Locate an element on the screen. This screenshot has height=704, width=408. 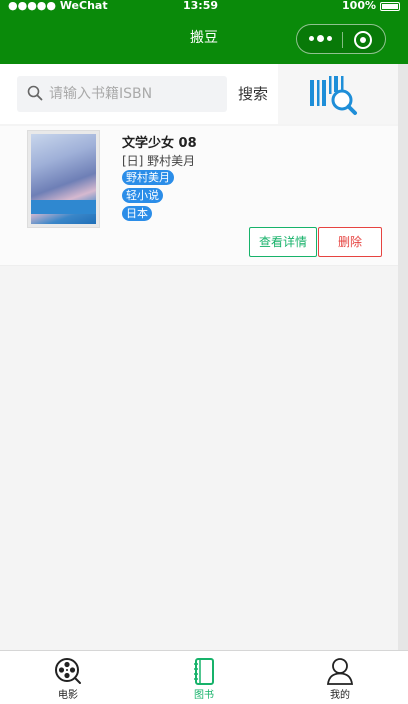
mini-program-capsule is located at coordinates (341, 39).